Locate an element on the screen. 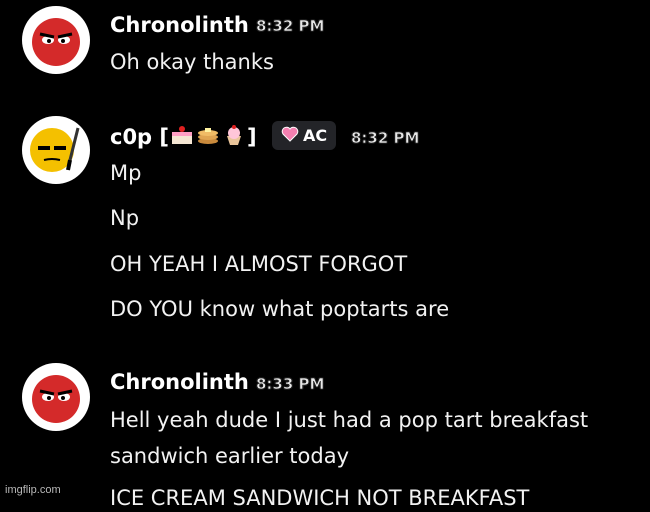 Image resolution: width=650 pixels, height=512 pixels. pancakes-icon is located at coordinates (208, 138).